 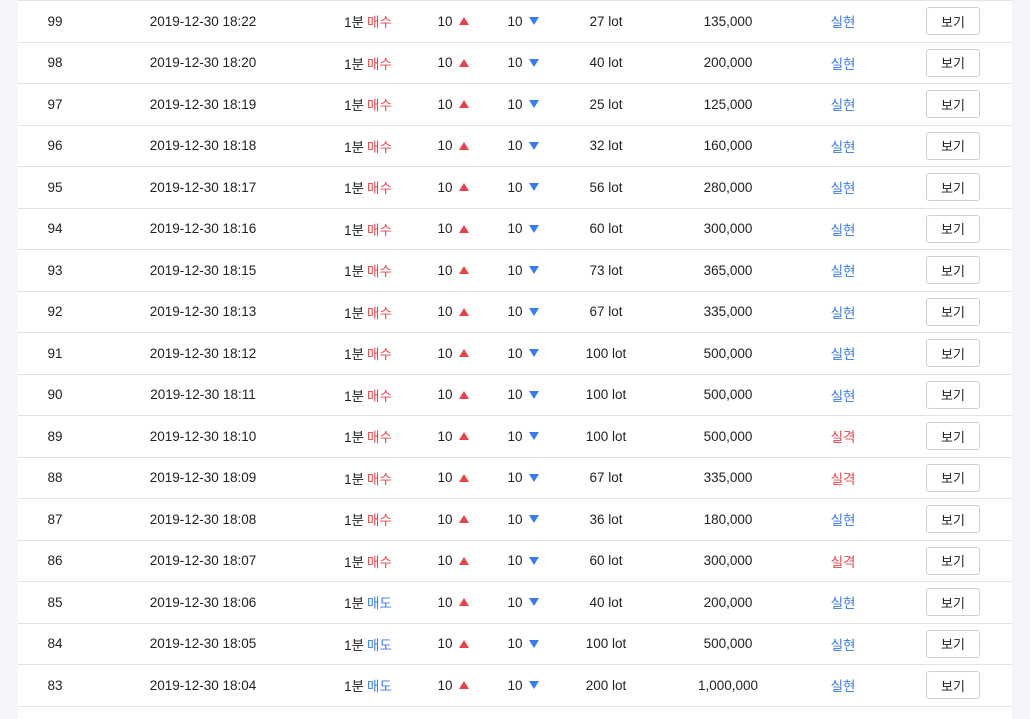 What do you see at coordinates (203, 602) in the screenshot?
I see `row-datetime: 2019-12-30 18:06` at bounding box center [203, 602].